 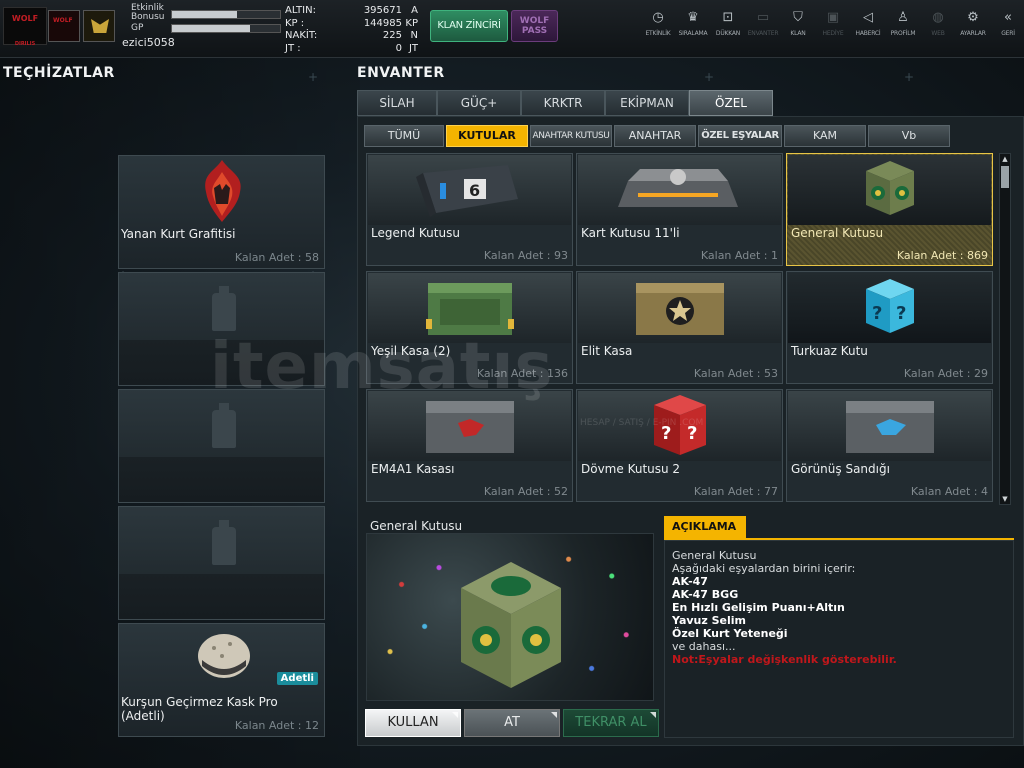 What do you see at coordinates (693, 33) in the screenshot?
I see `nav-label: SIRALAMA` at bounding box center [693, 33].